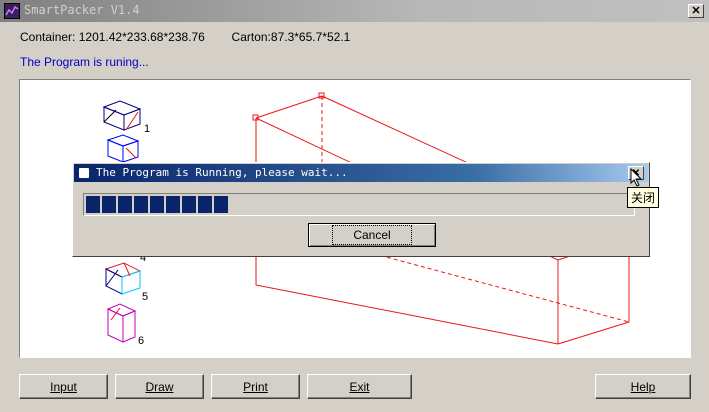 The image size is (709, 412). What do you see at coordinates (255, 386) in the screenshot?
I see `print-button: Print` at bounding box center [255, 386].